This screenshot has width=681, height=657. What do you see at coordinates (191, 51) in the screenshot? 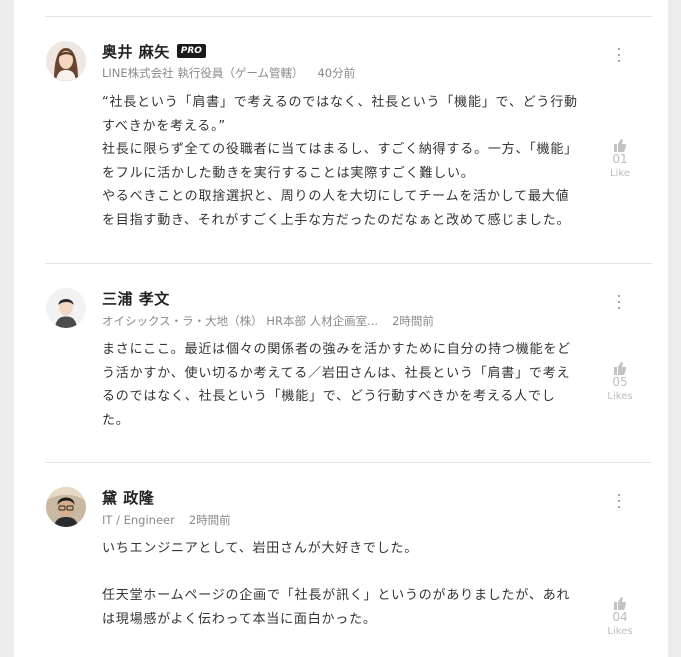
I see `pro-badge: PRO` at bounding box center [191, 51].